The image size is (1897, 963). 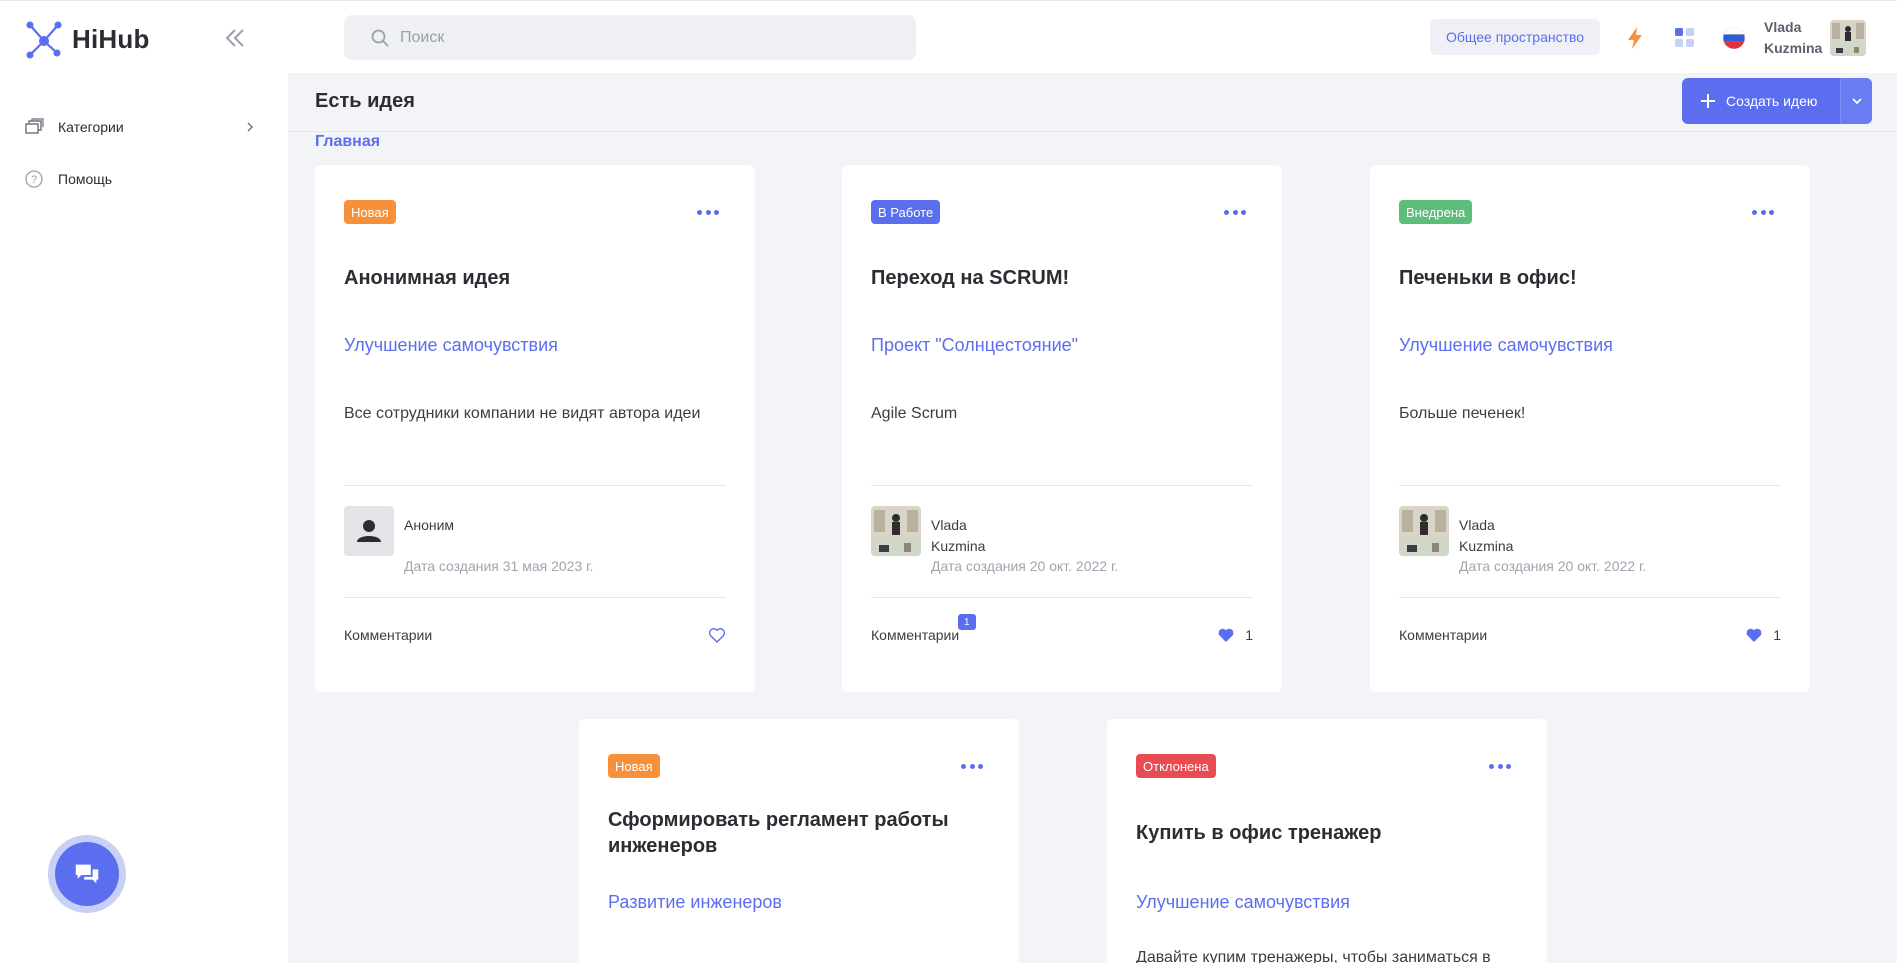 I want to click on header-divider, so click(x=1092, y=131).